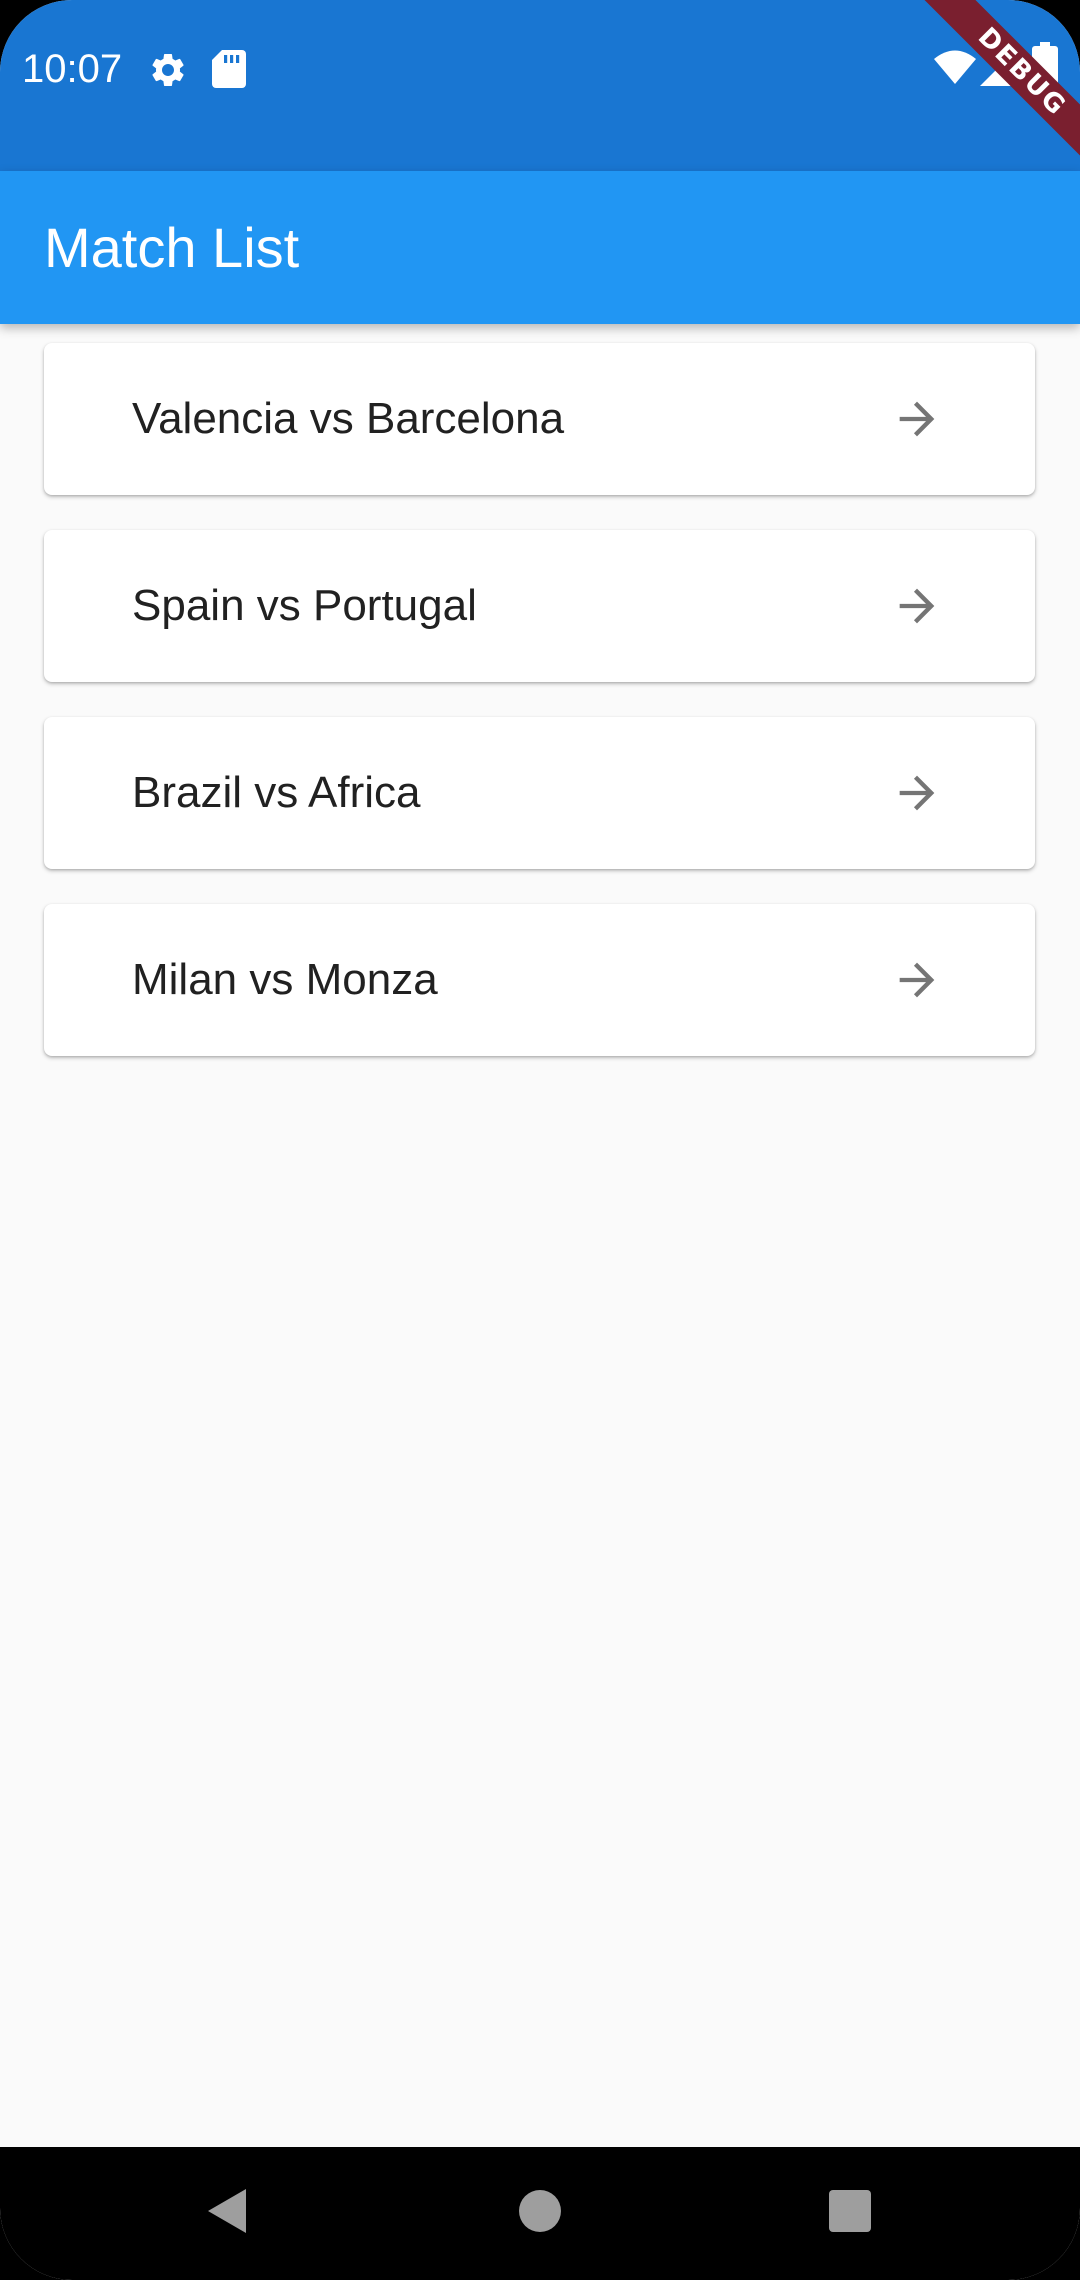  What do you see at coordinates (229, 69) in the screenshot?
I see `sd-card-icon` at bounding box center [229, 69].